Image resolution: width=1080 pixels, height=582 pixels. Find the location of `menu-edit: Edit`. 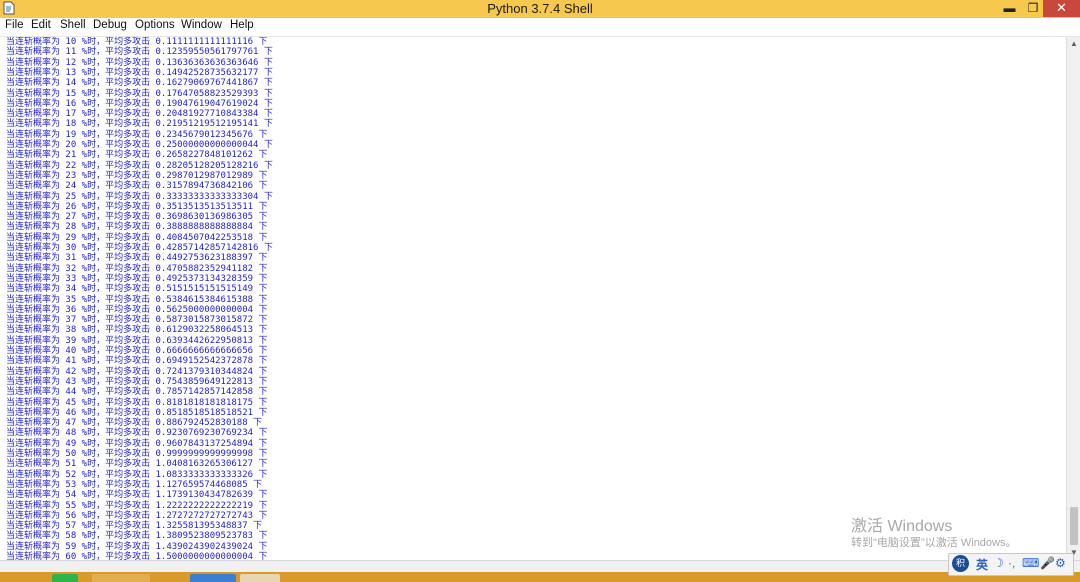

menu-edit: Edit is located at coordinates (41, 25).